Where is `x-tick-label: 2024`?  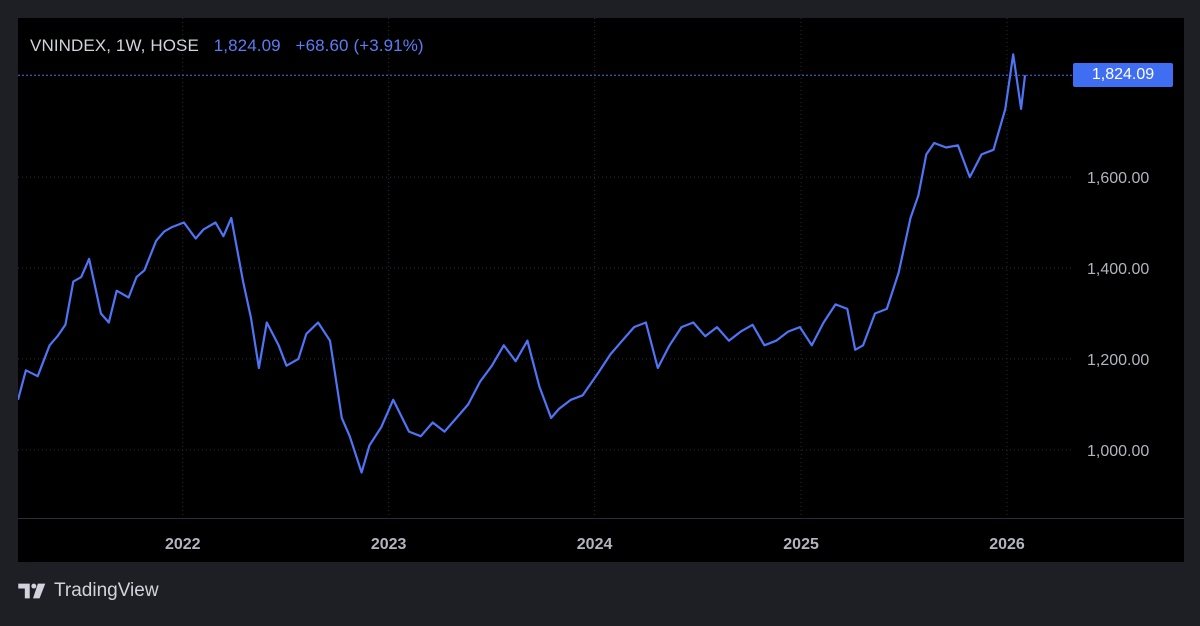
x-tick-label: 2024 is located at coordinates (595, 544).